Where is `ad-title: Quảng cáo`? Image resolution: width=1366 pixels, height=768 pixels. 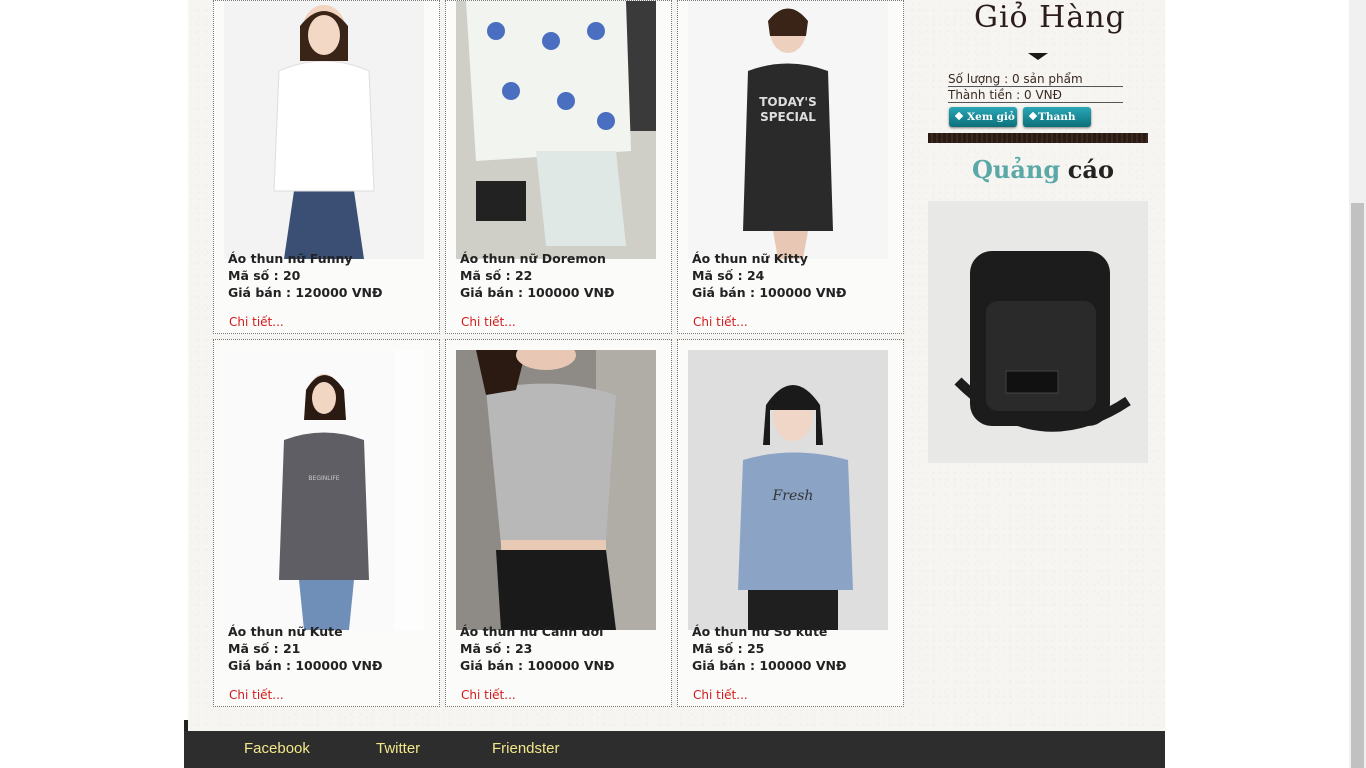
ad-title: Quảng cáo is located at coordinates (1043, 169).